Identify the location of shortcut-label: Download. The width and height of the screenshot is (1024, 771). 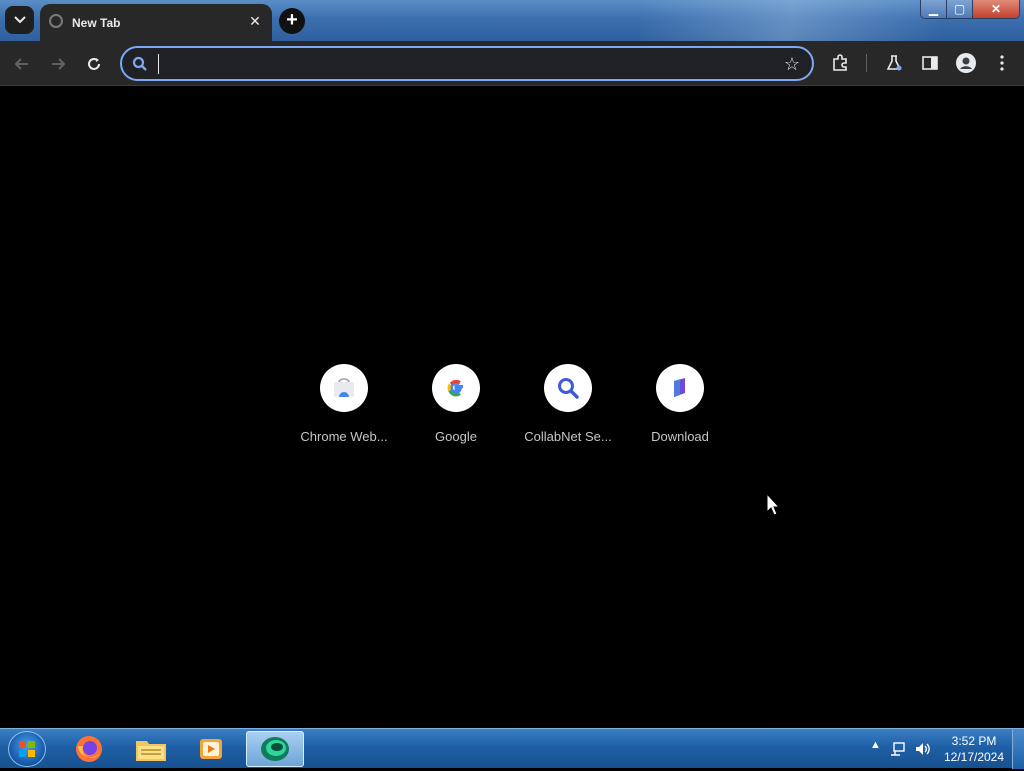
(680, 436).